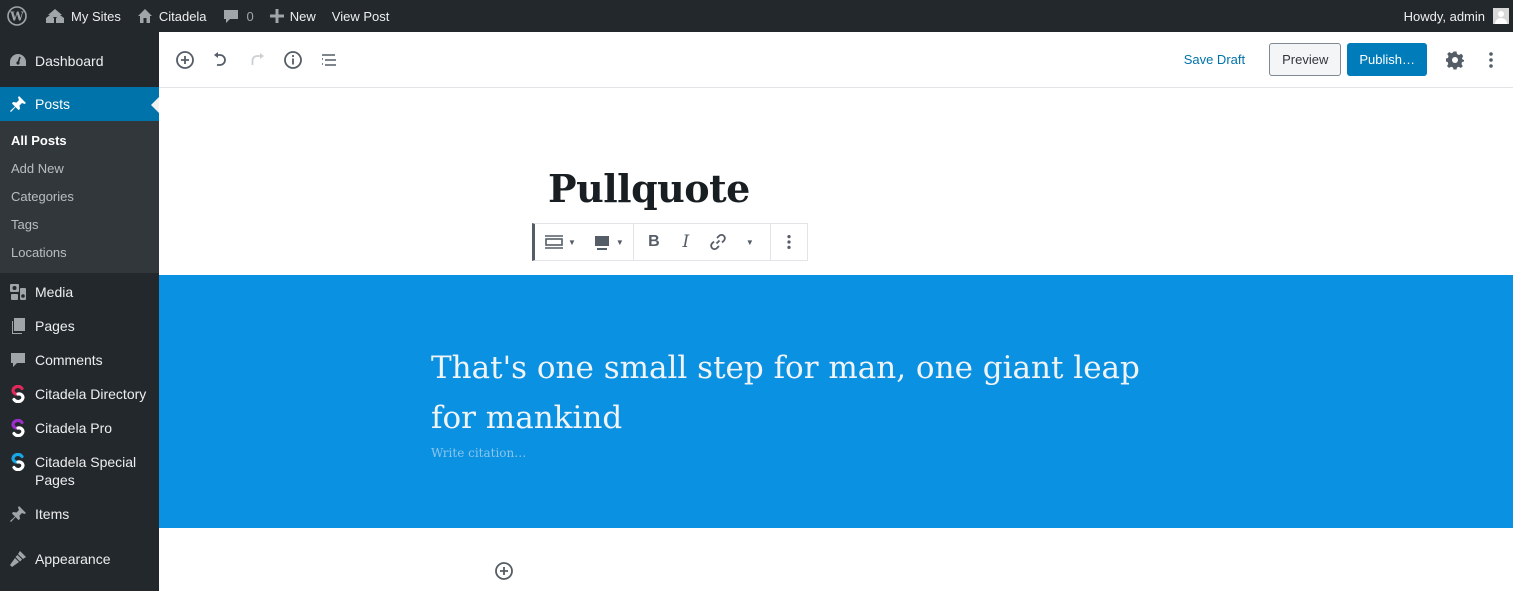 Image resolution: width=1513 pixels, height=591 pixels. I want to click on italic-icon: I, so click(686, 242).